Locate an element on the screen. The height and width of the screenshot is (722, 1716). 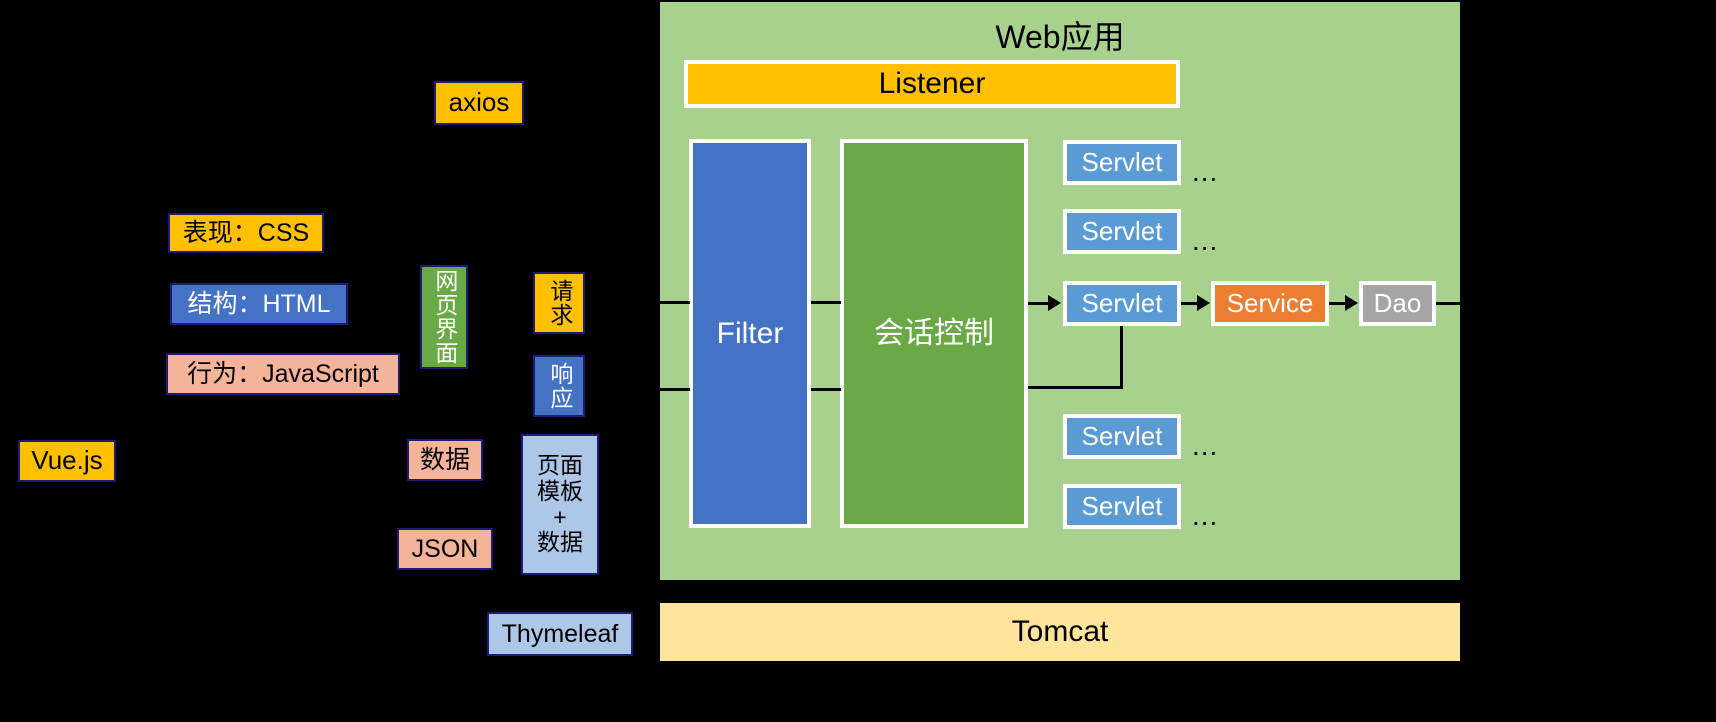
servlet-box-3: Servlet is located at coordinates (1122, 303).